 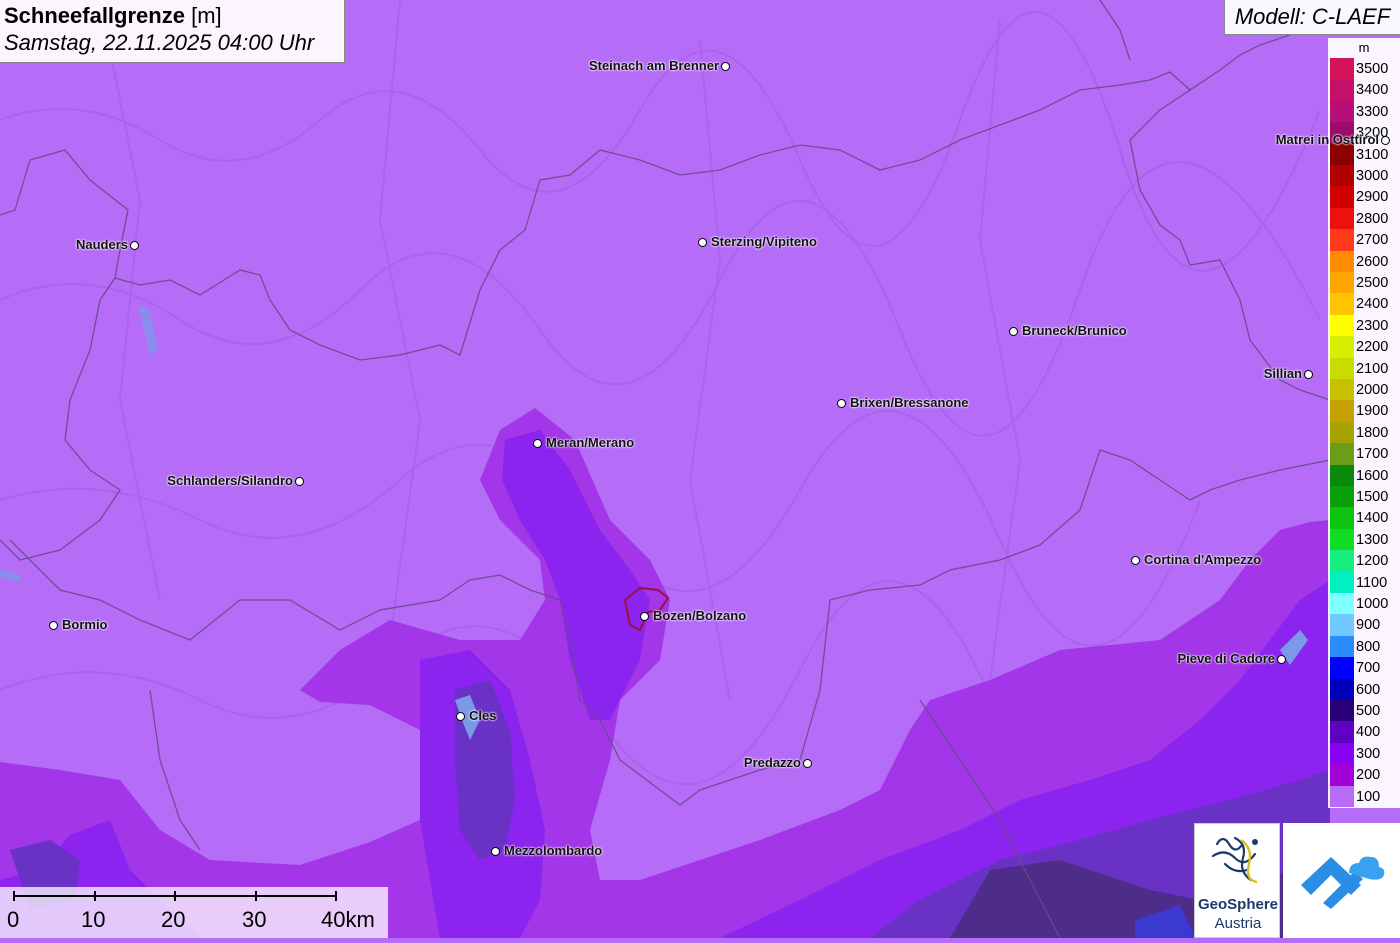 What do you see at coordinates (1364, 646) in the screenshot?
I see `legend-entry: 800` at bounding box center [1364, 646].